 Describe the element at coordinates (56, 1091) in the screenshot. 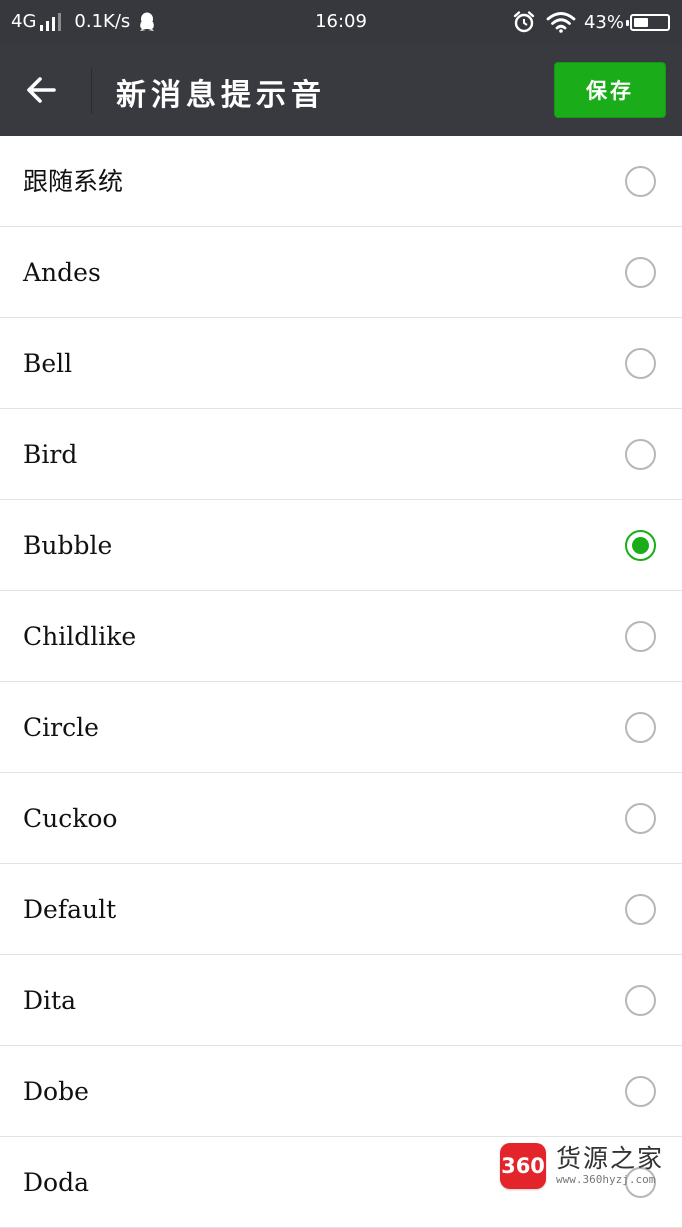

I see `sound-option-label: Dobe` at that location.